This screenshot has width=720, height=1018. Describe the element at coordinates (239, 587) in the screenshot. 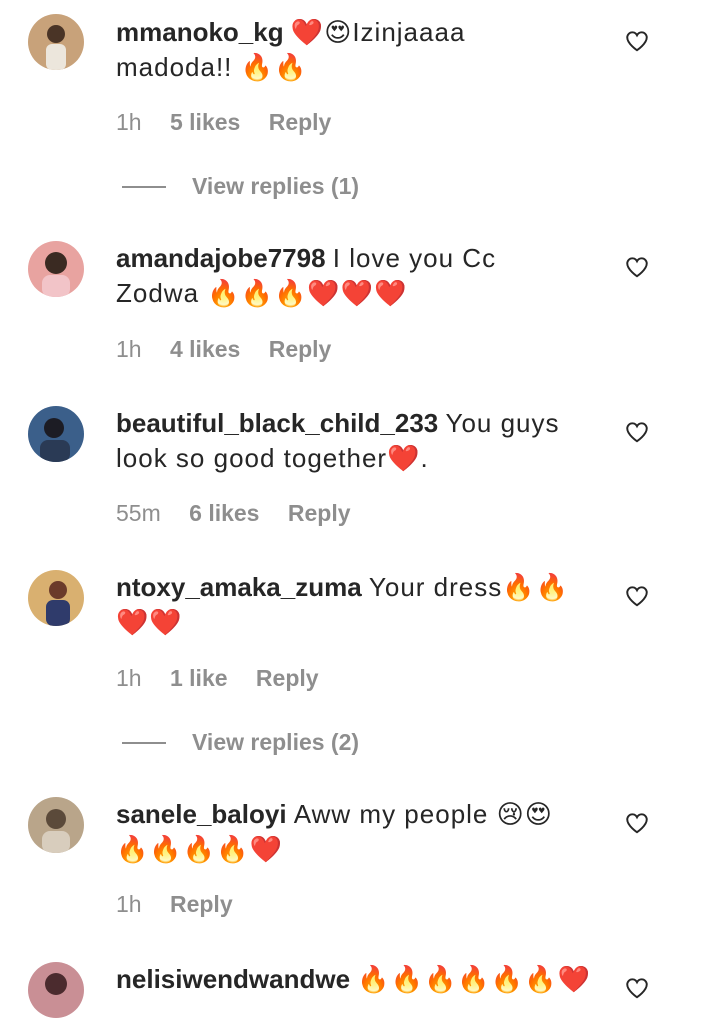

I see `comment-username: ntoxy_amaka_zuma` at that location.